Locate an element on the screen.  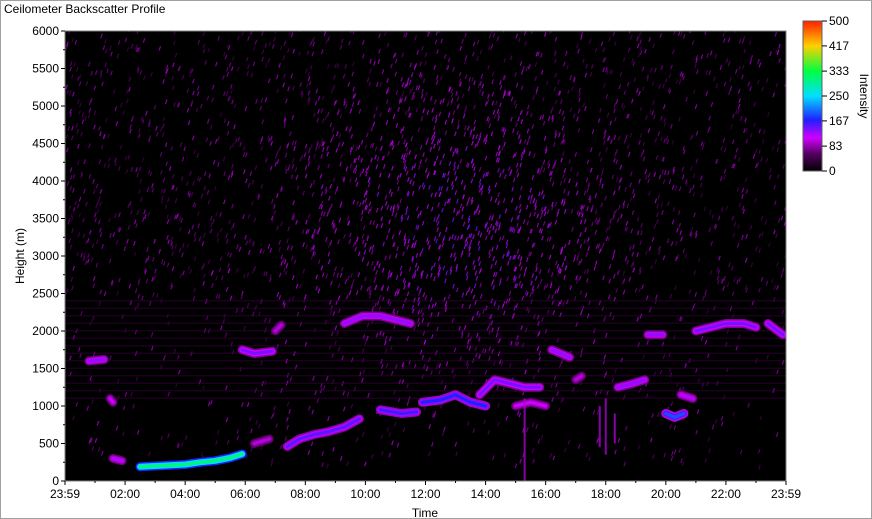
colorbar-tick-label: 333 is located at coordinates (839, 71).